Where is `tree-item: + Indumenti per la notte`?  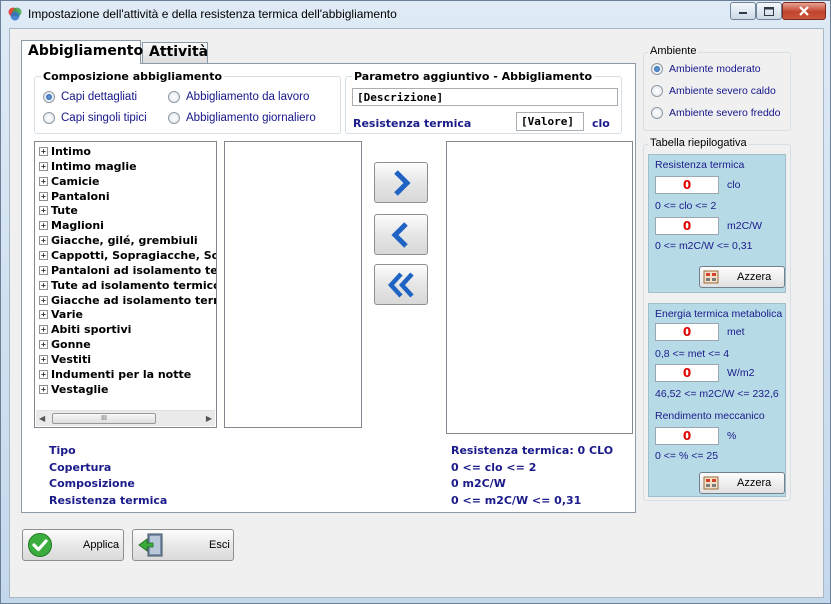
tree-item: + Indumenti per la notte is located at coordinates (115, 374).